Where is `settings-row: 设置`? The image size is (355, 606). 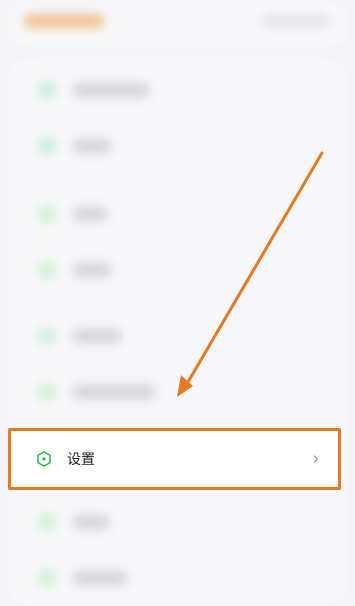 settings-row: 设置 is located at coordinates (174, 459).